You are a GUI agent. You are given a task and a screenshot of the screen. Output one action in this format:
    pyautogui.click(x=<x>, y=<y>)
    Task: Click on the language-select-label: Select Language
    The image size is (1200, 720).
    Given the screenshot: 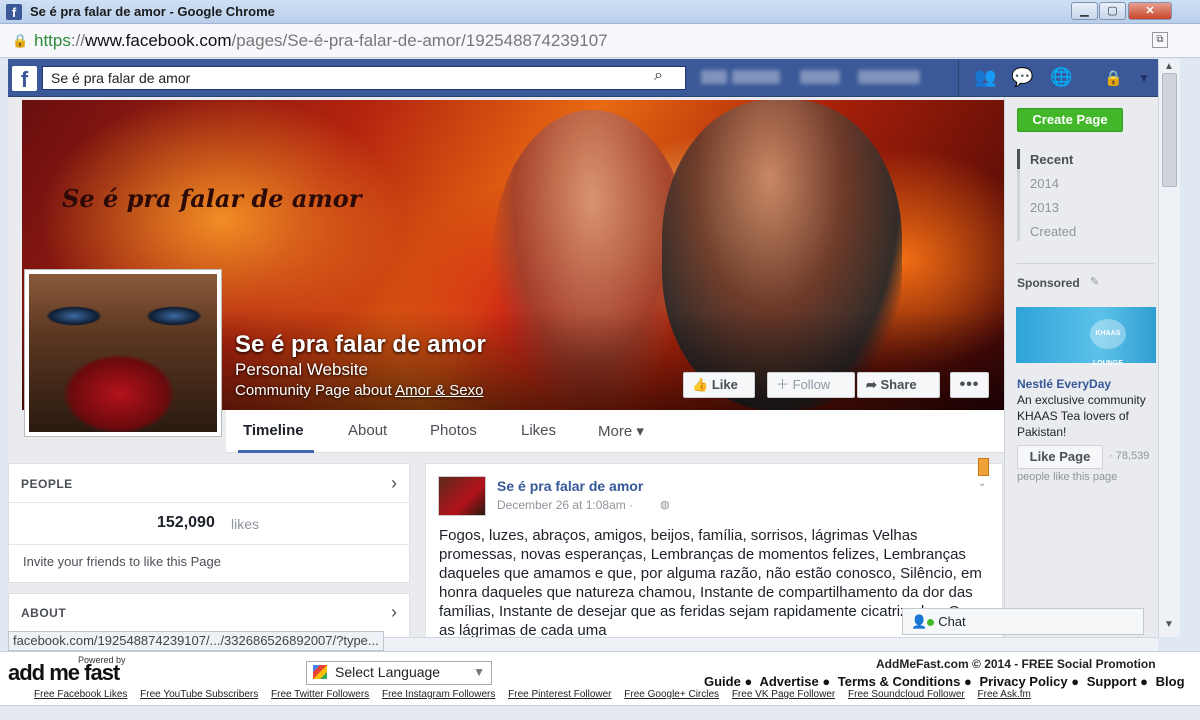 What is the action you would take?
    pyautogui.click(x=388, y=672)
    